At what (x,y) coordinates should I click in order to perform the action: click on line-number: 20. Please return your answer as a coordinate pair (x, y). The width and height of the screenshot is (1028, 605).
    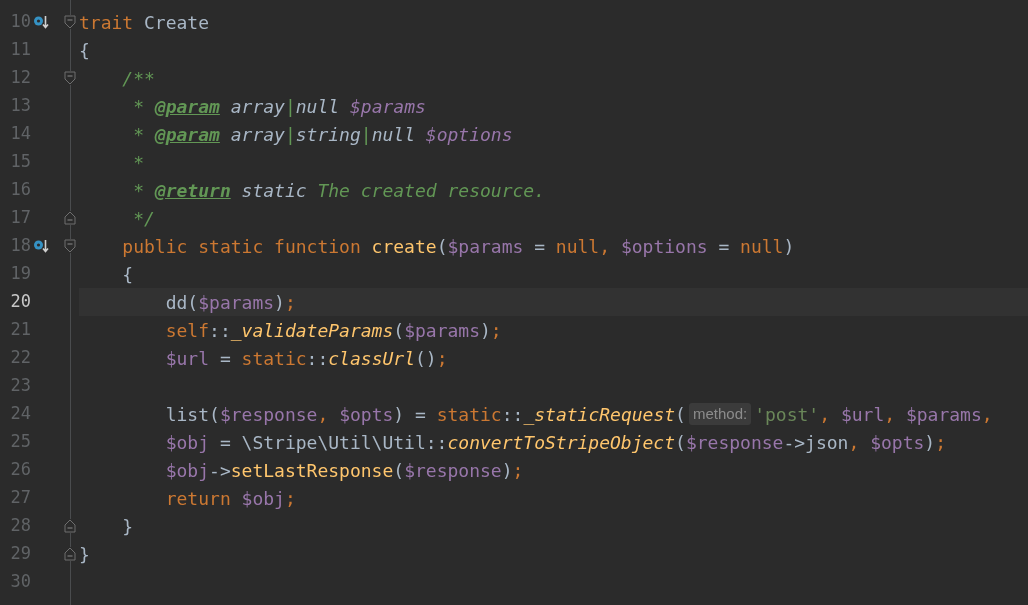
    Looking at the image, I should click on (20, 302).